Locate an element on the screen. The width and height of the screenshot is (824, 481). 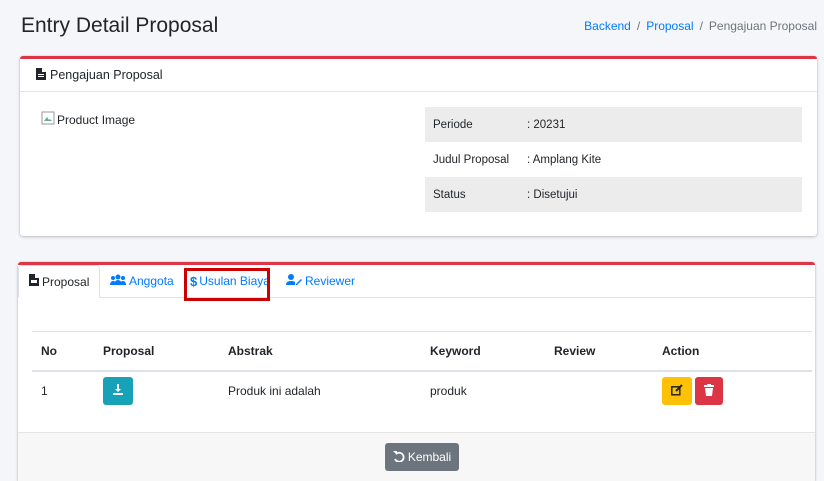
download-icon is located at coordinates (118, 391).